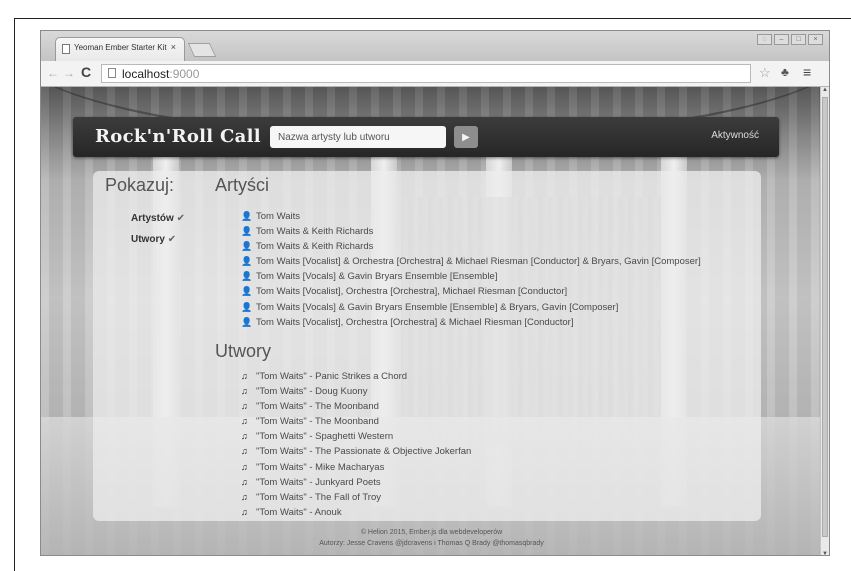 This screenshot has width=851, height=571. Describe the element at coordinates (312, 392) in the screenshot. I see `track-name: "Tom Waits" - Doug Kuony` at that location.